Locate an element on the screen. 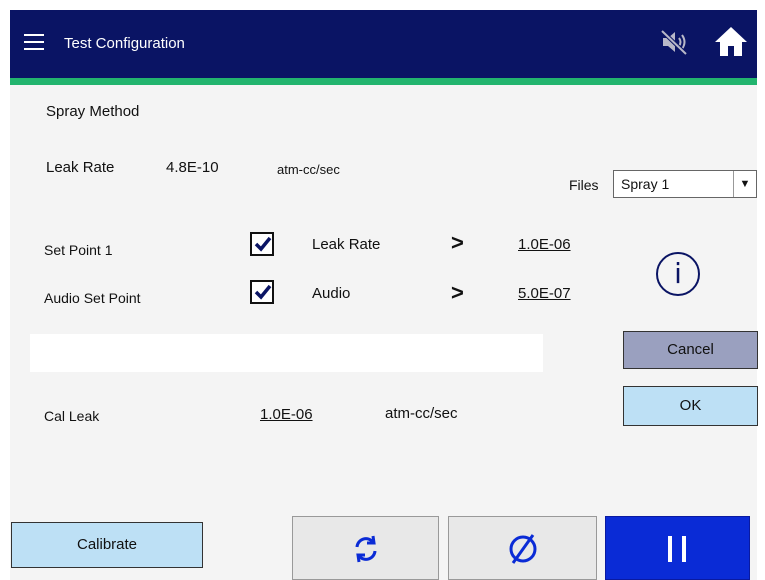 This screenshot has height=580, width=765. setpoint-type: Audio is located at coordinates (331, 293).